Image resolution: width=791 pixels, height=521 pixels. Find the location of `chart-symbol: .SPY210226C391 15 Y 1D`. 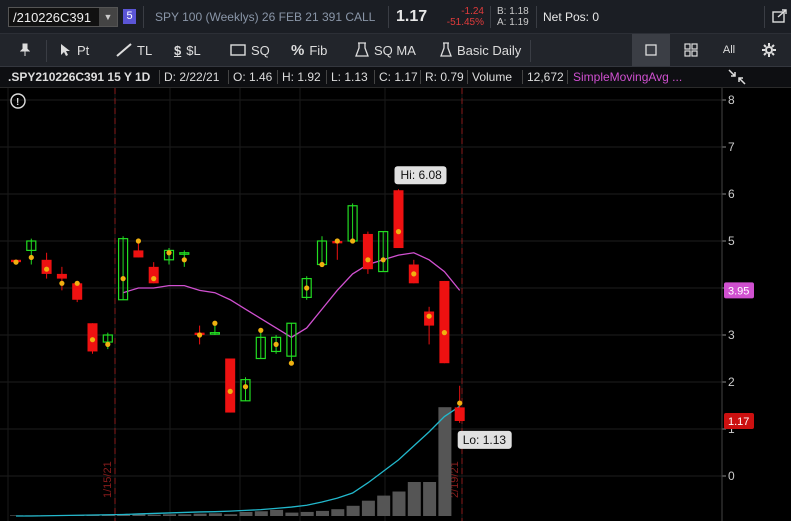

chart-symbol: .SPY210226C391 15 Y 1D is located at coordinates (79, 77).